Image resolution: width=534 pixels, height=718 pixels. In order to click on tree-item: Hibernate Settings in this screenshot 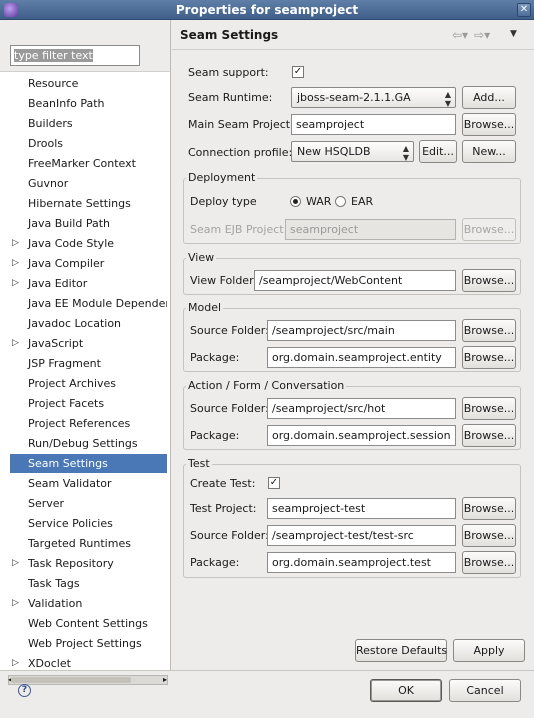, I will do `click(88, 203)`.